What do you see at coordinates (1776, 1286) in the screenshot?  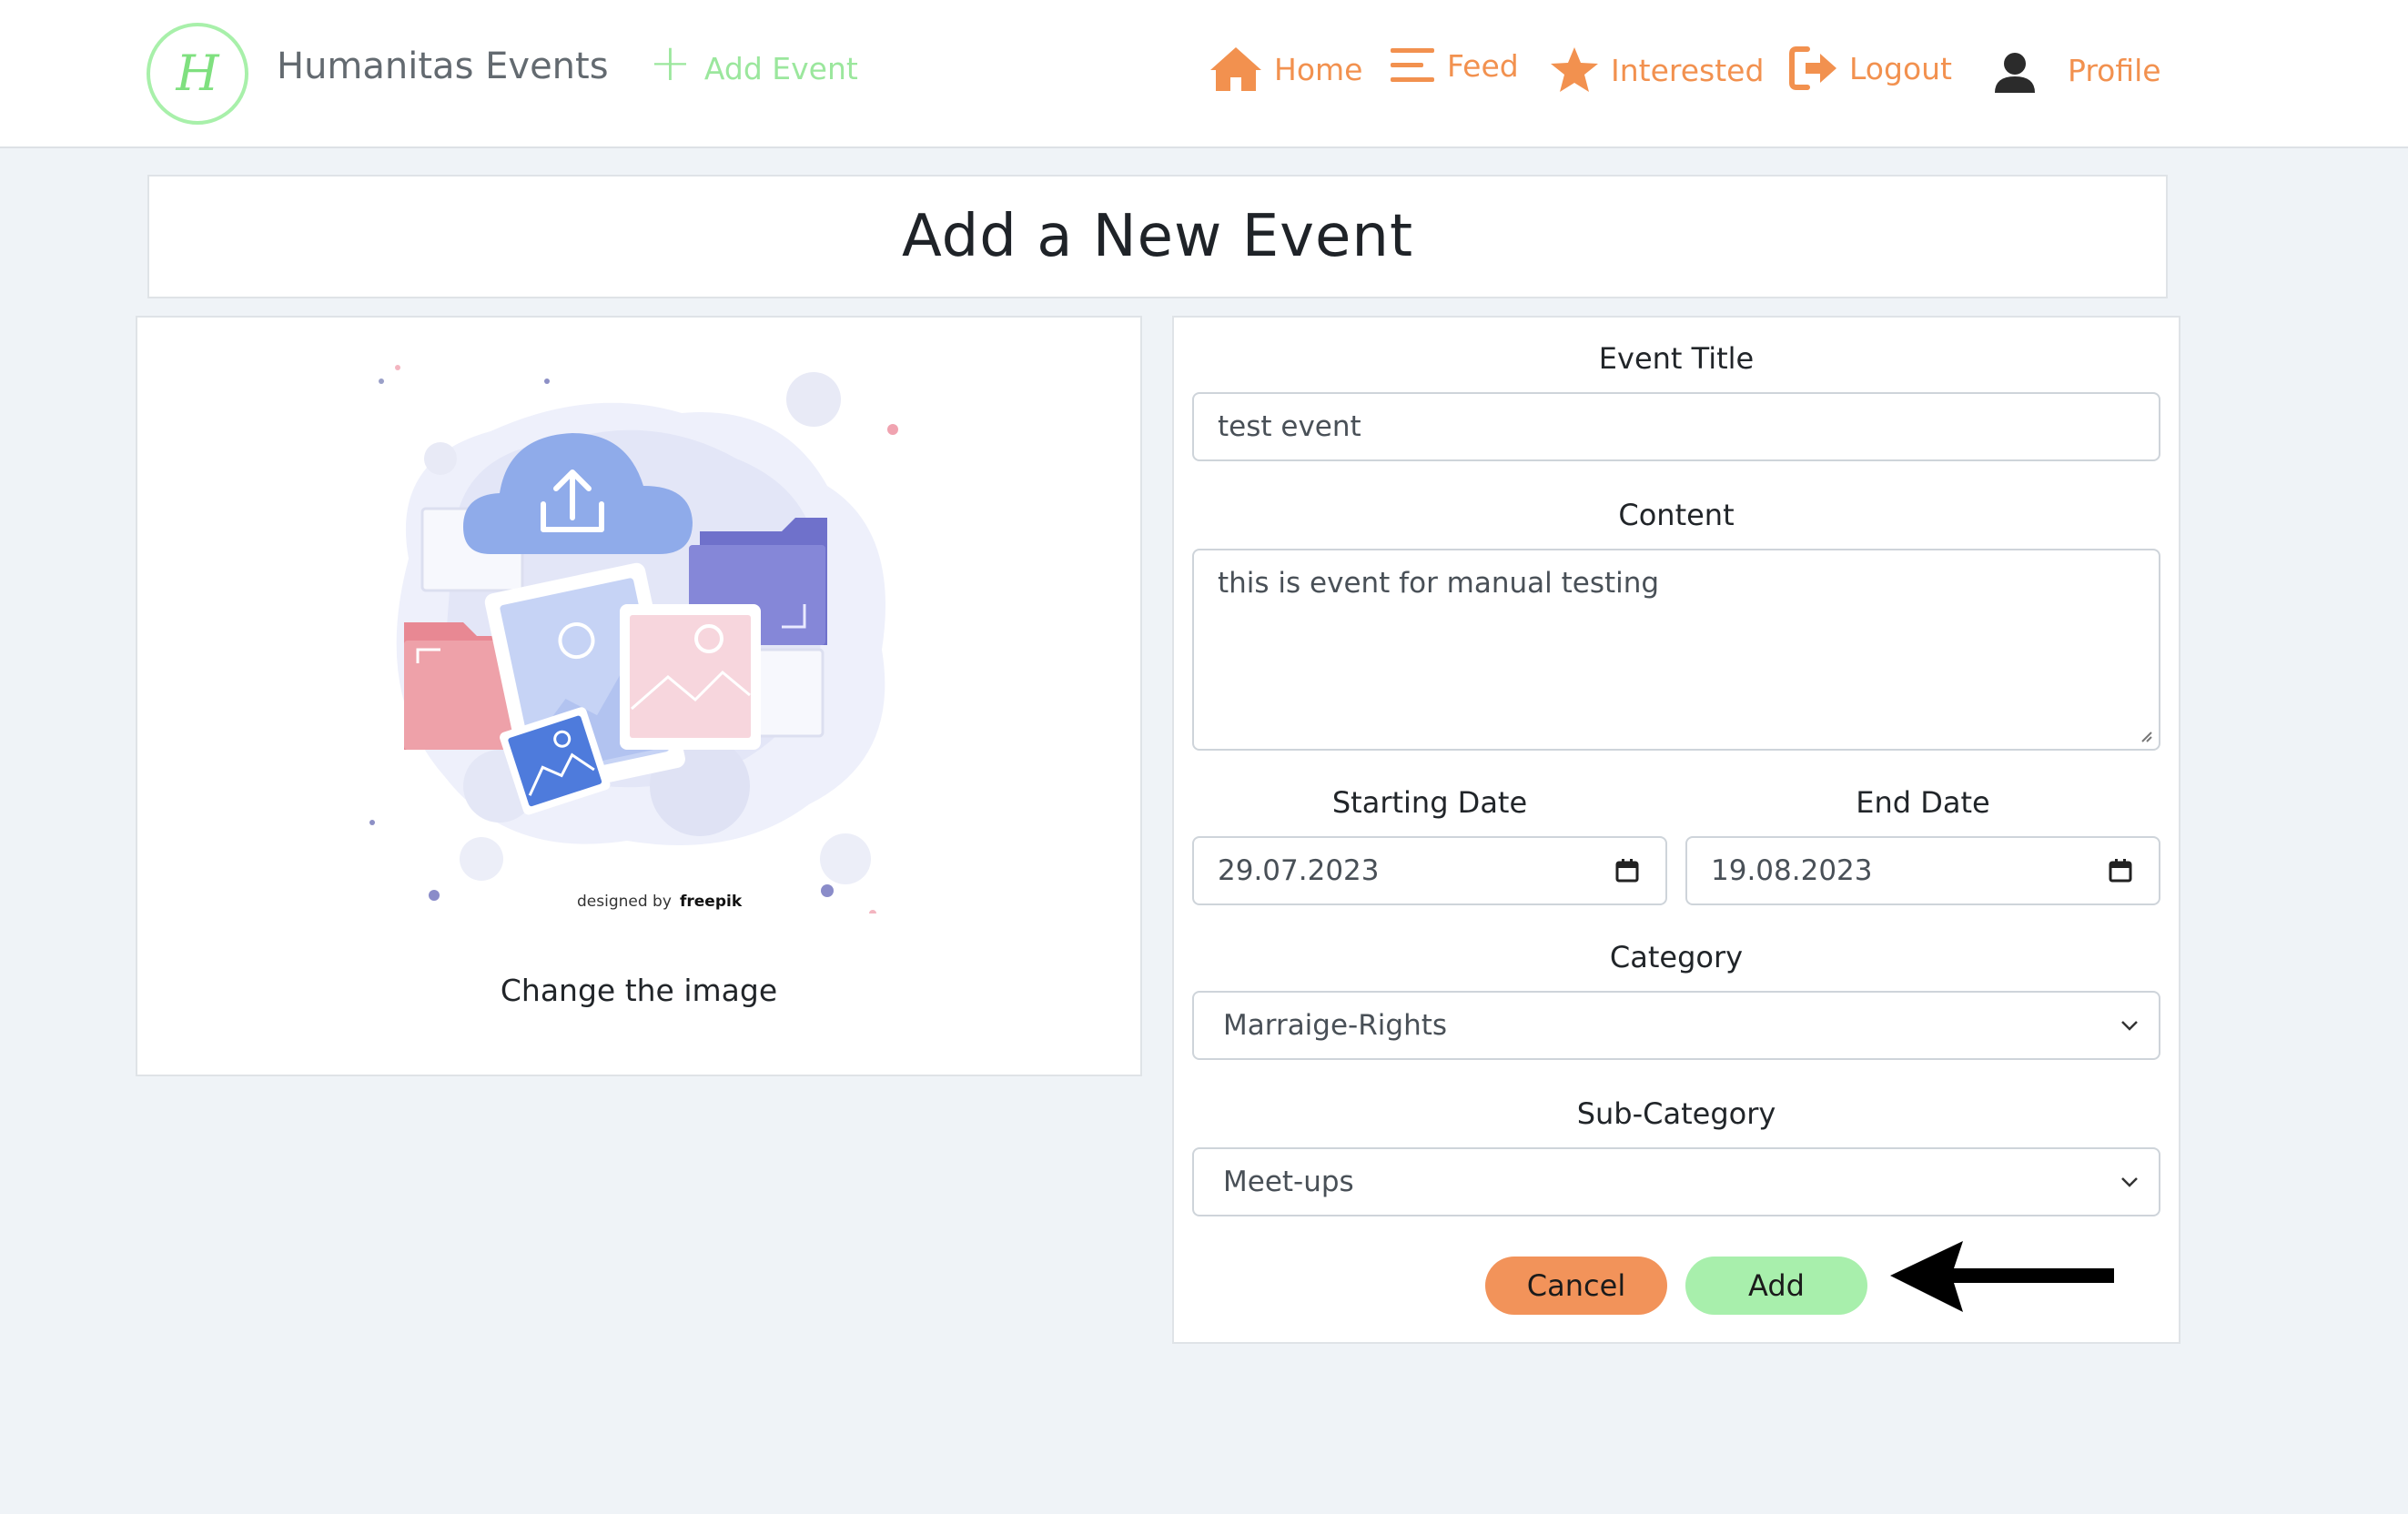 I see `add-button: Add` at bounding box center [1776, 1286].